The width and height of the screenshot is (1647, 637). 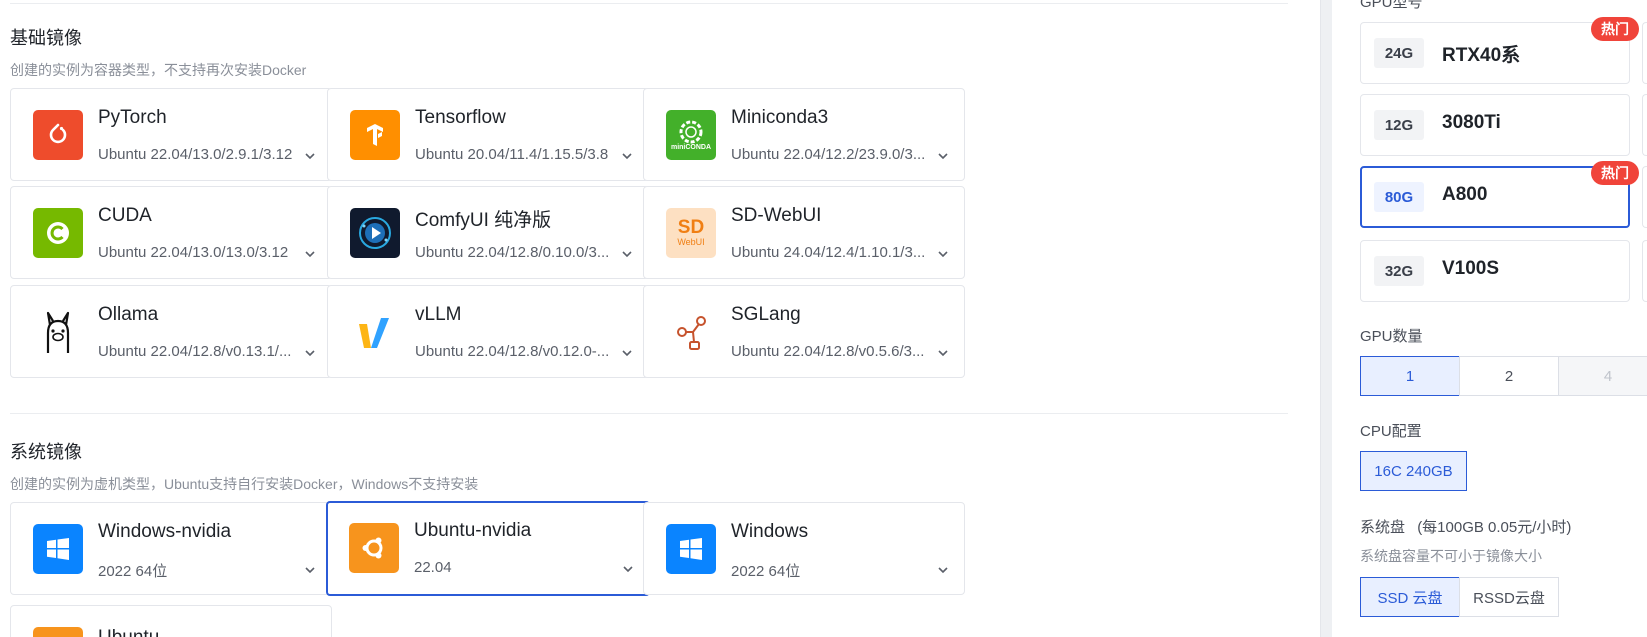 What do you see at coordinates (171, 548) in the screenshot?
I see `image-card-windows-nvidia: Windows-nvidia 2022 64位` at bounding box center [171, 548].